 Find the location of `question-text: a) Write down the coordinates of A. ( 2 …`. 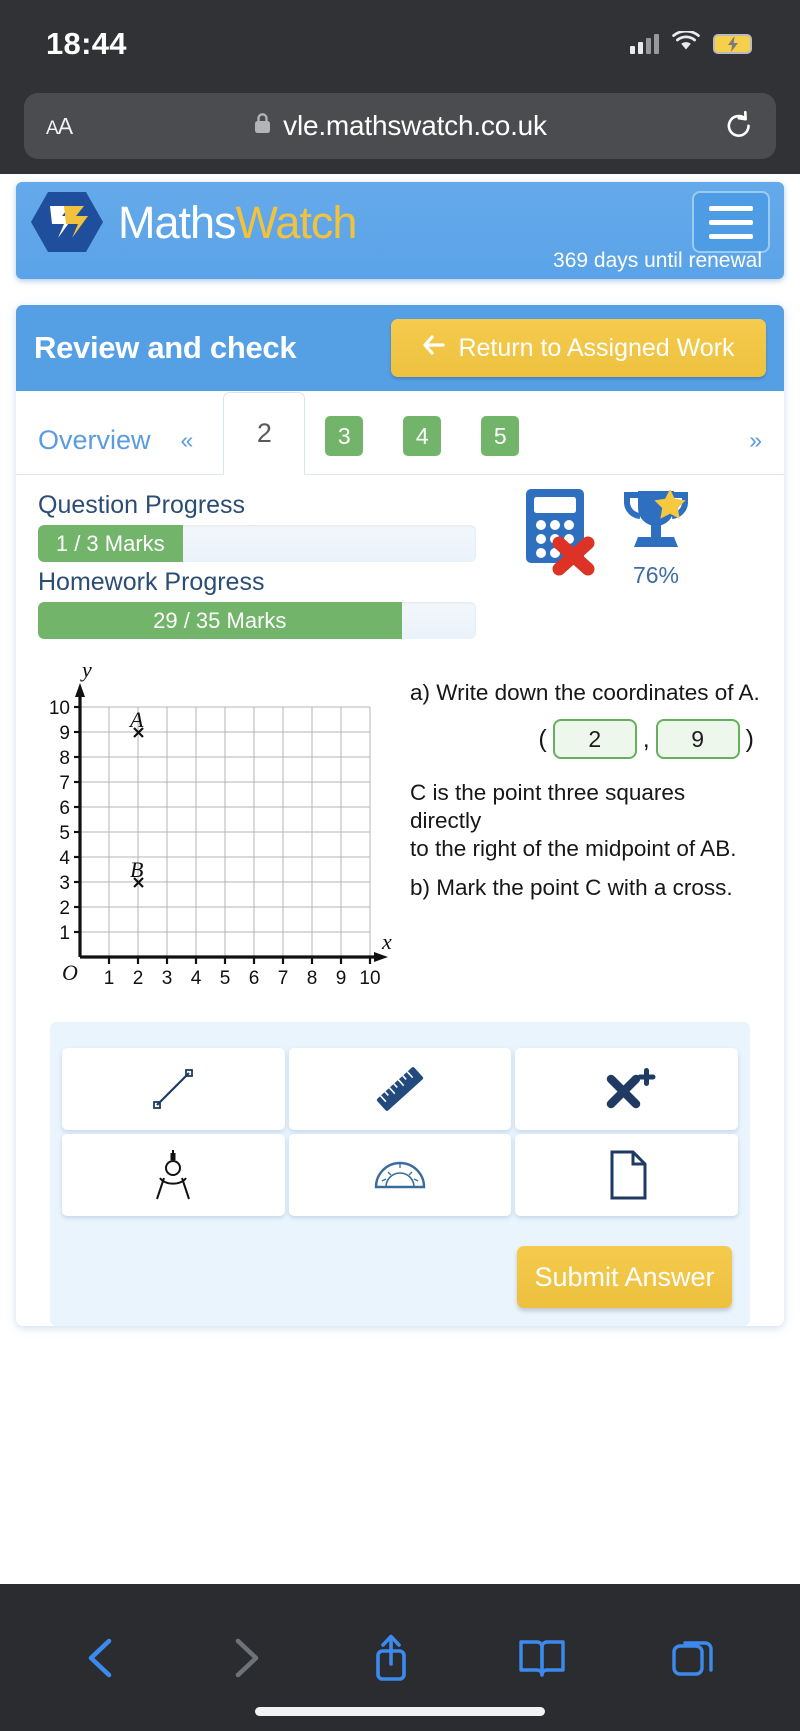

question-text: a) Write down the coordinates of A. ( 2 … is located at coordinates (580, 829).